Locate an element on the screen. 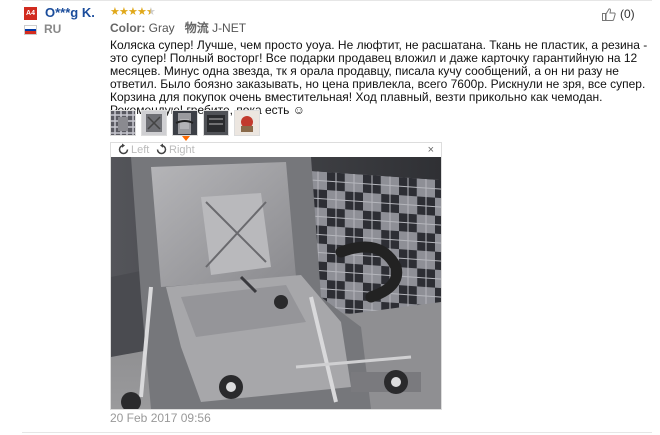 This screenshot has width=660, height=435. rotate-left-label: Left is located at coordinates (140, 149).